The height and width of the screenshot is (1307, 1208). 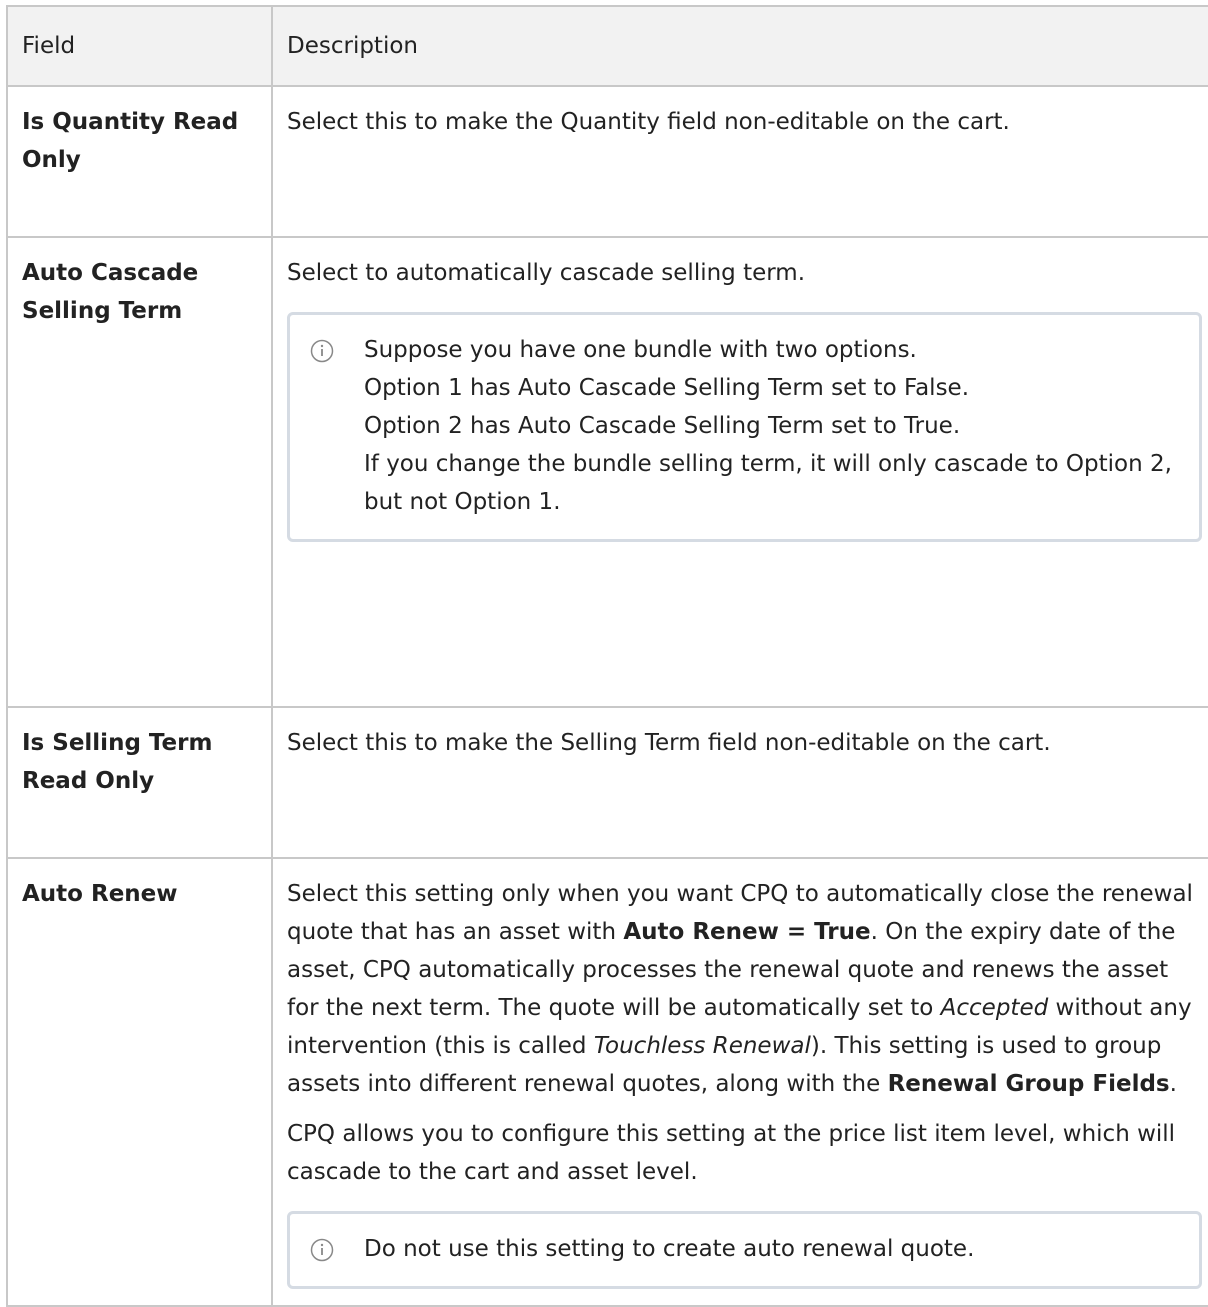 I want to click on header-description: Description, so click(x=739, y=46).